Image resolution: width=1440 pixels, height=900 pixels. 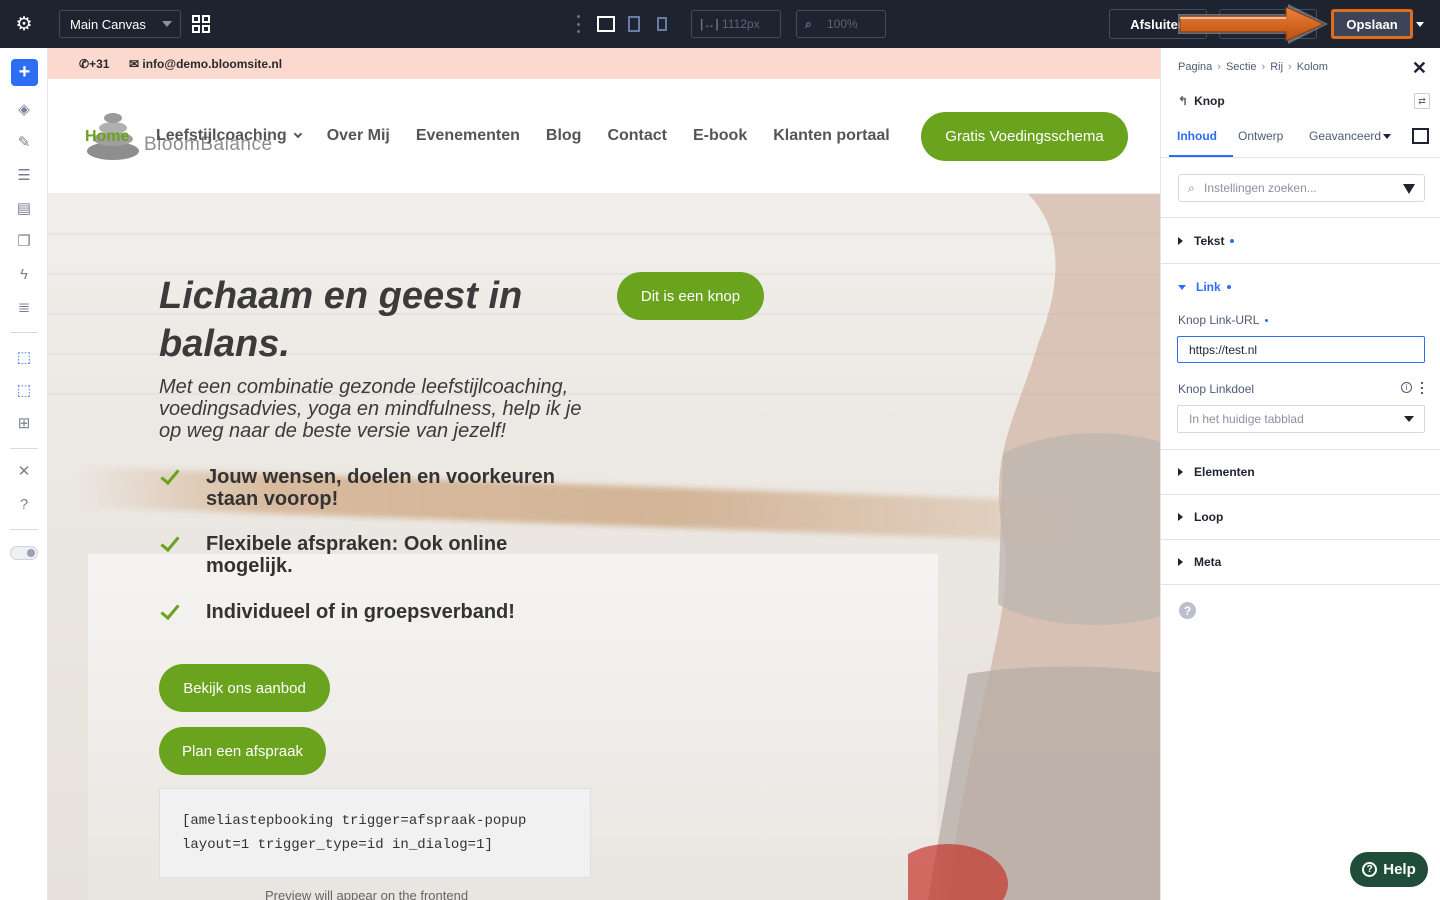 What do you see at coordinates (1345, 136) in the screenshot?
I see `tab-label: Geavanceerd` at bounding box center [1345, 136].